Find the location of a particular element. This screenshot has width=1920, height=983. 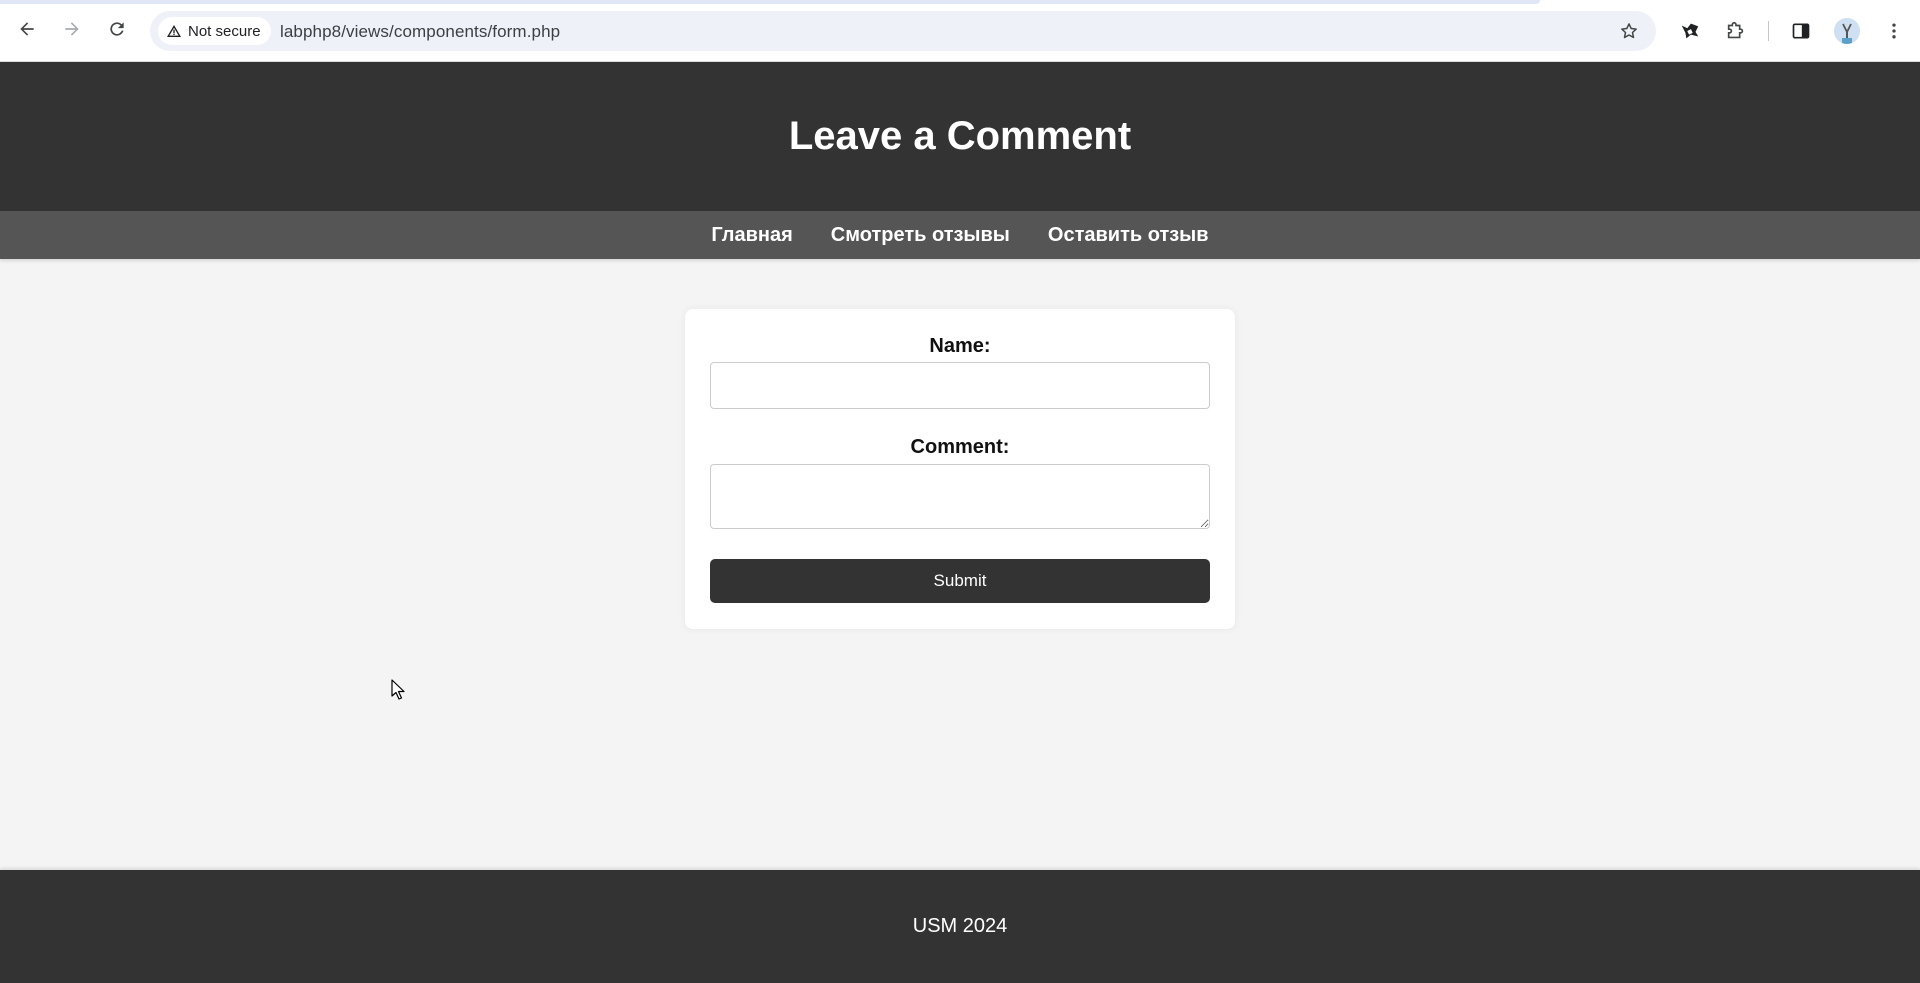

page-title: Leave a Comment is located at coordinates (960, 136).